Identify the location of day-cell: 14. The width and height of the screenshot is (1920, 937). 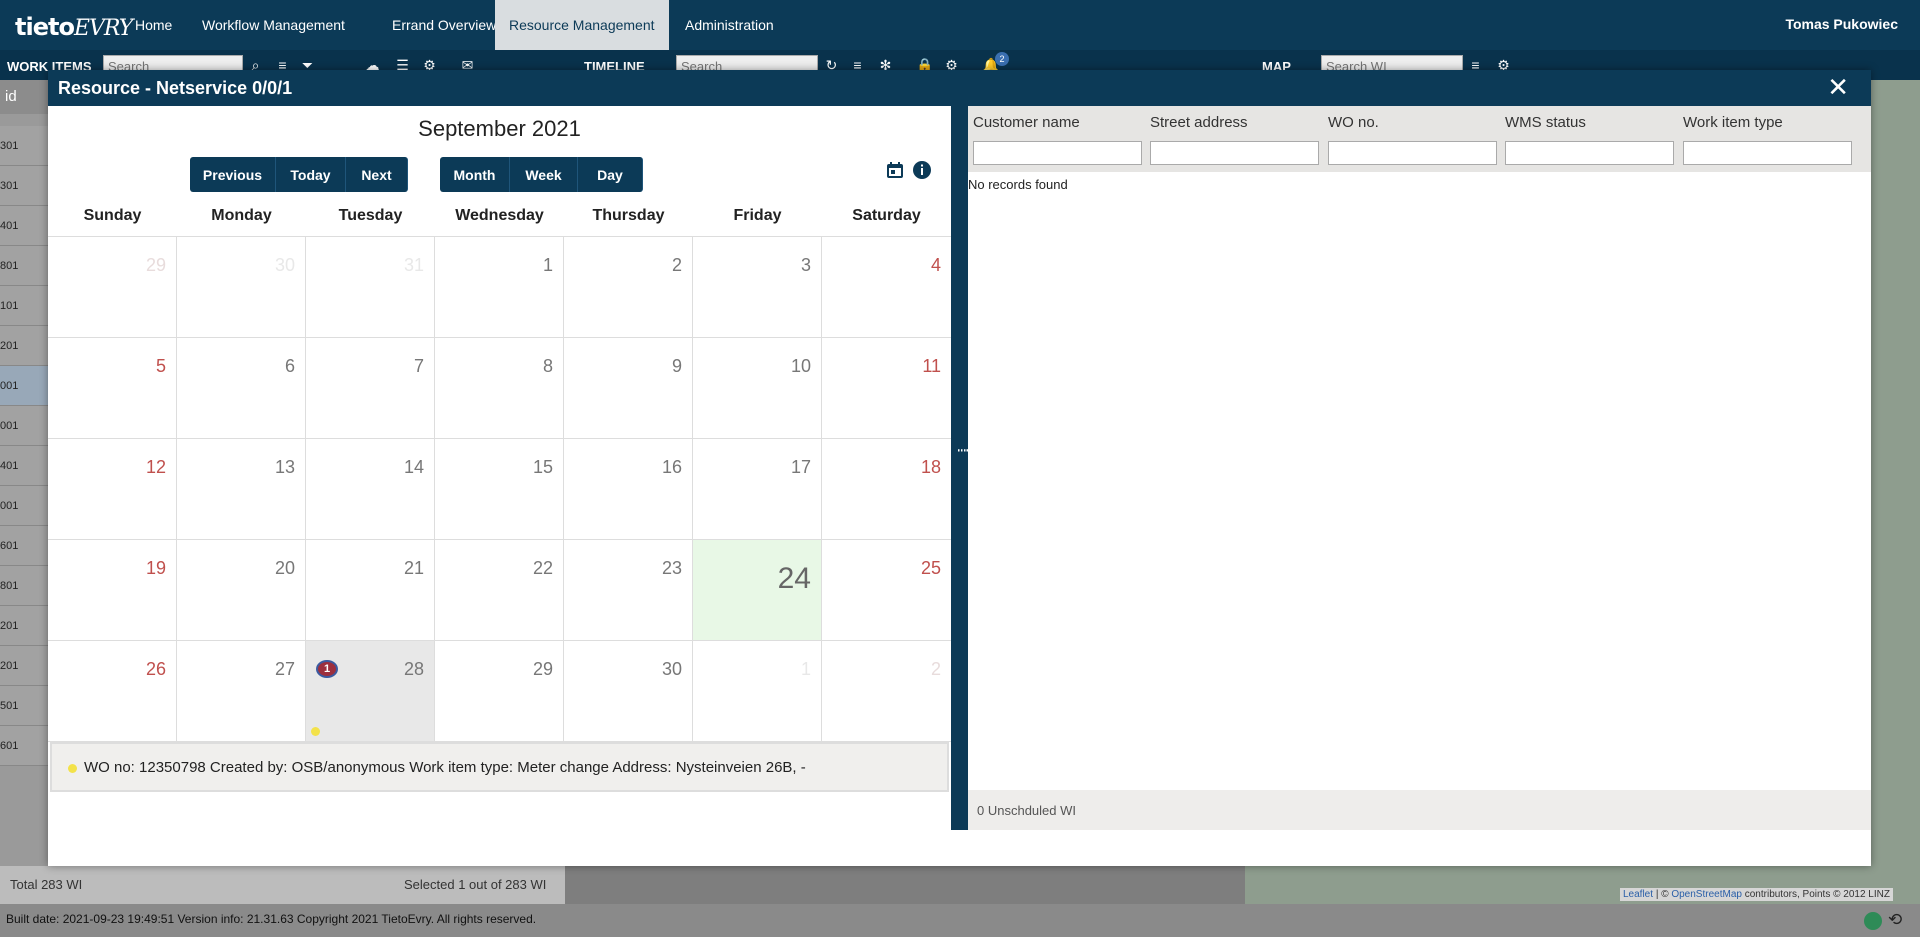
(370, 489).